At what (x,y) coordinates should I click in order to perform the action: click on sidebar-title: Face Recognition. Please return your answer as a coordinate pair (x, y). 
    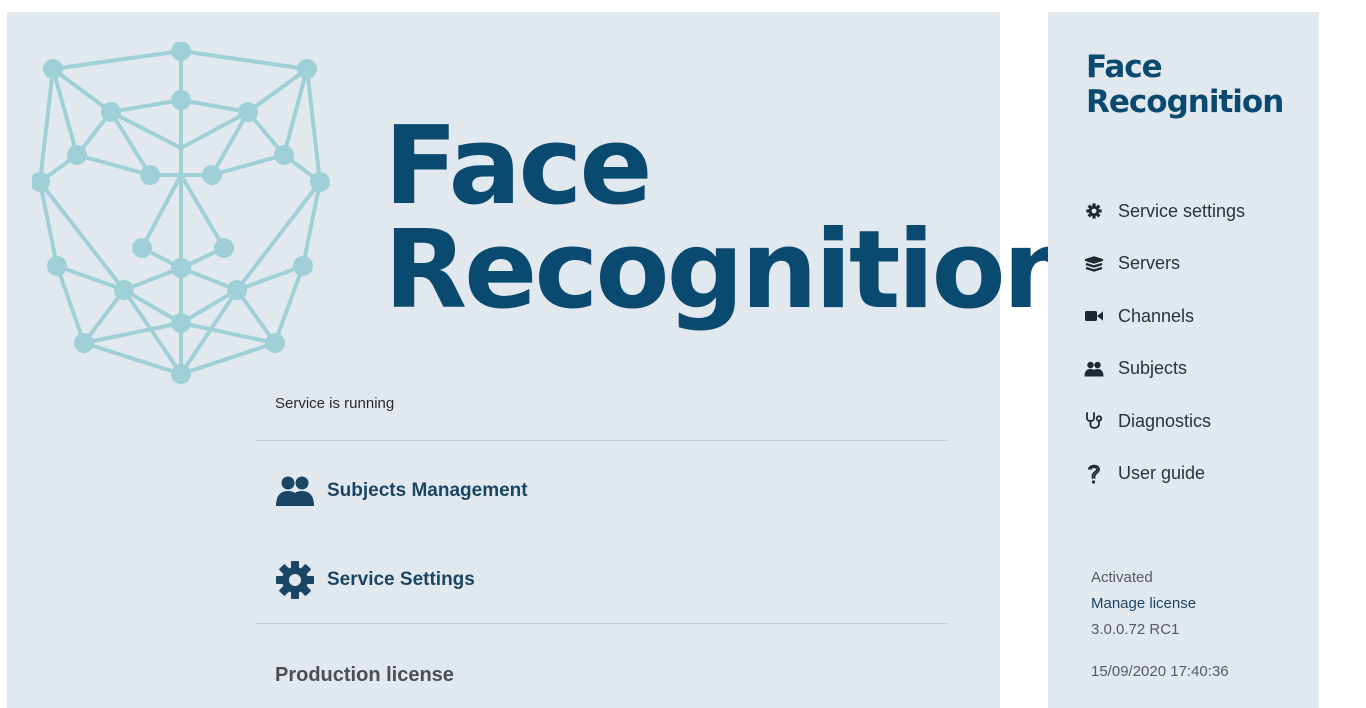
    Looking at the image, I should click on (1185, 84).